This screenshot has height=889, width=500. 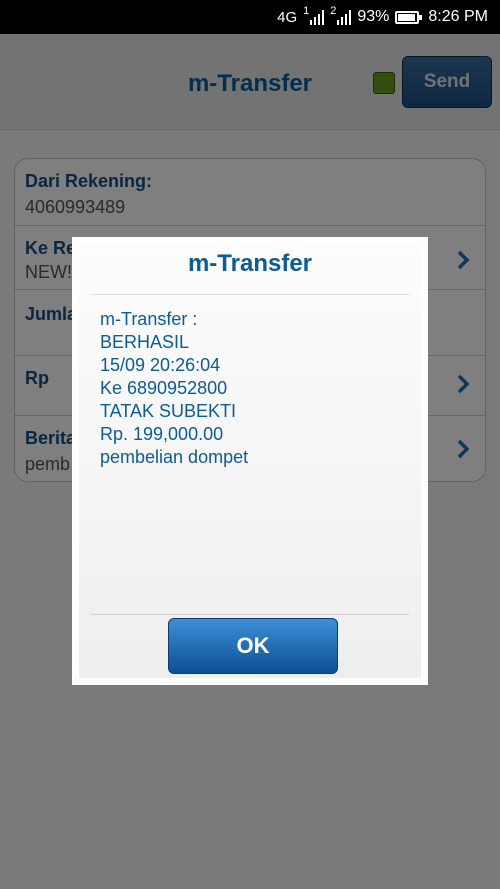 I want to click on ok-button: OK, so click(x=253, y=646).